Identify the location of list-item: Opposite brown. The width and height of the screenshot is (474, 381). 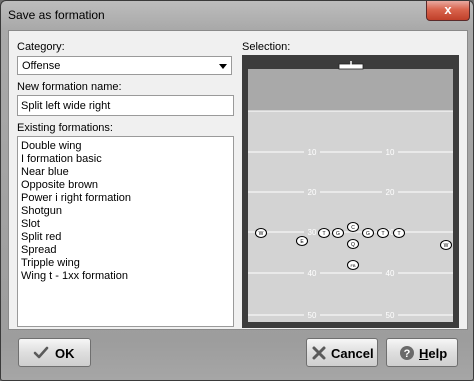
(125, 185).